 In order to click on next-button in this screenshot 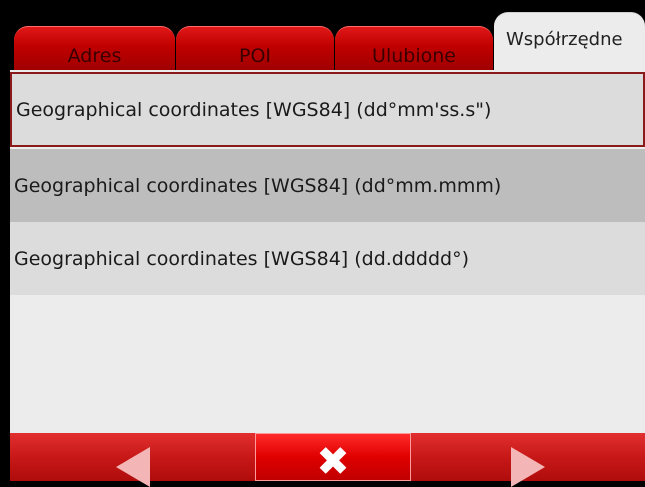, I will do `click(528, 460)`.